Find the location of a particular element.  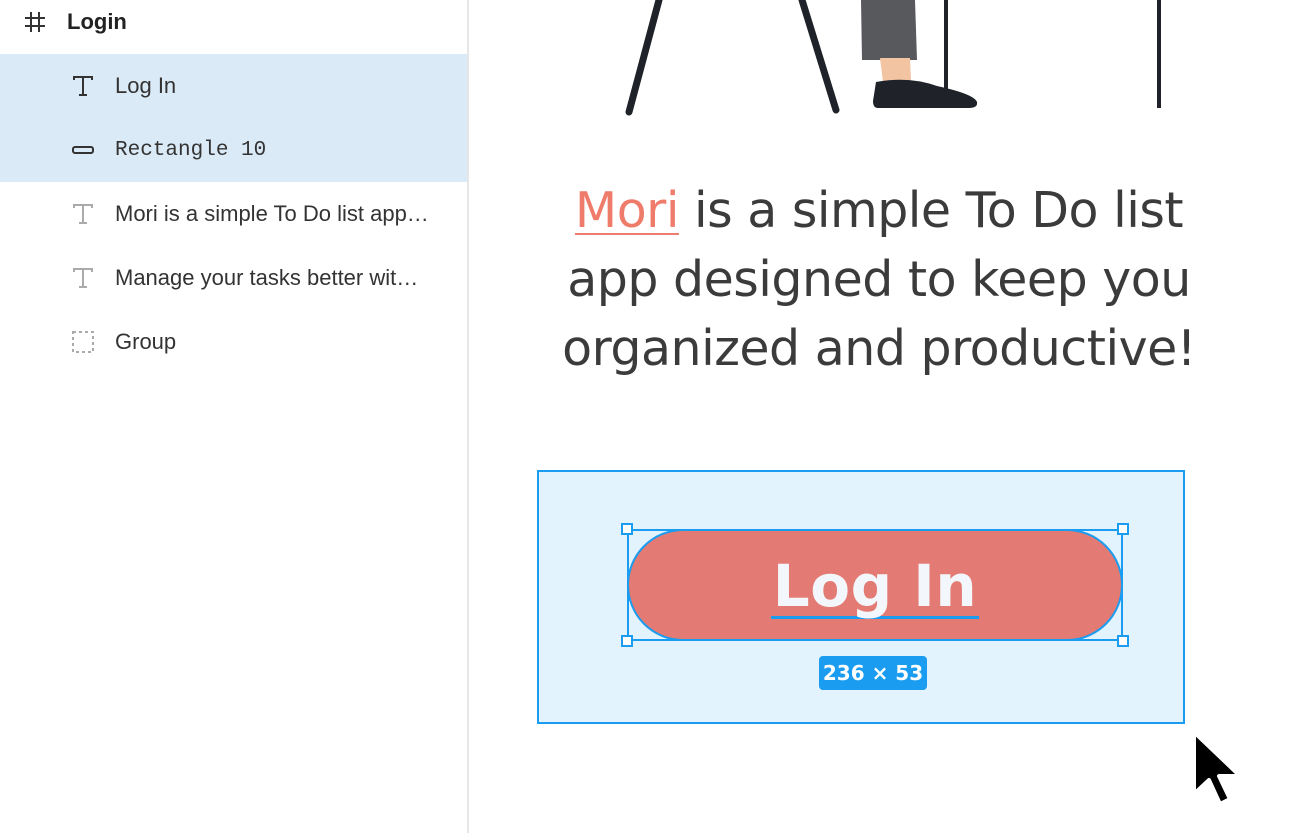

layer-item-label: Log In is located at coordinates (146, 85).